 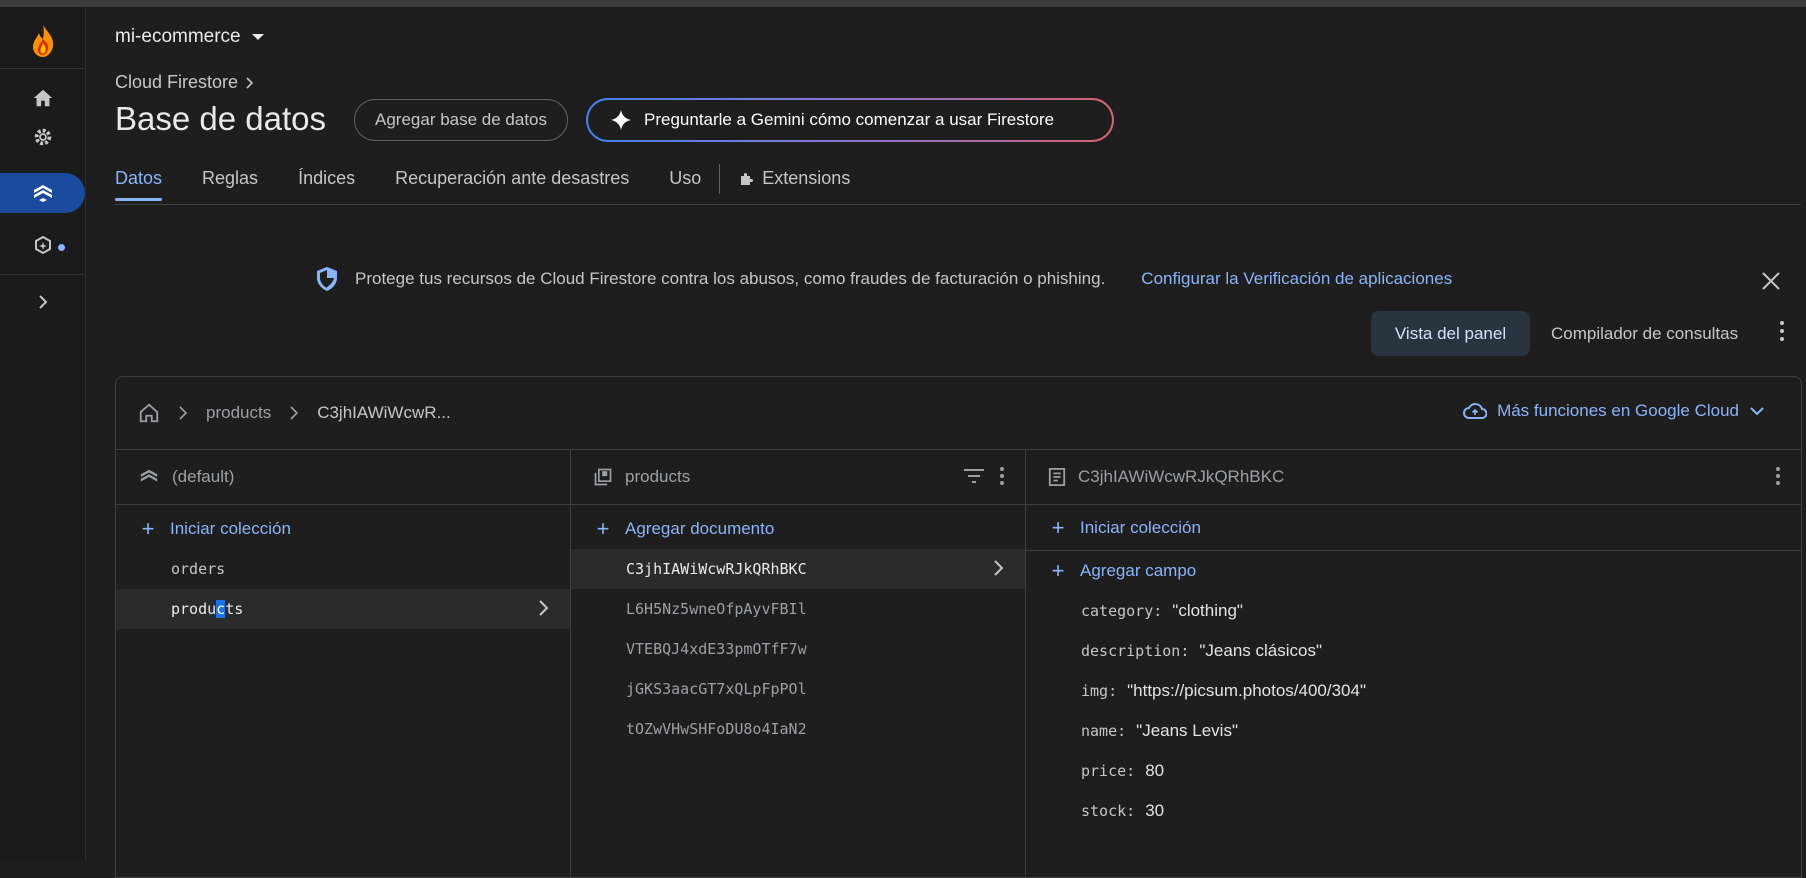 I want to click on window-top-strip, so click(x=903, y=3).